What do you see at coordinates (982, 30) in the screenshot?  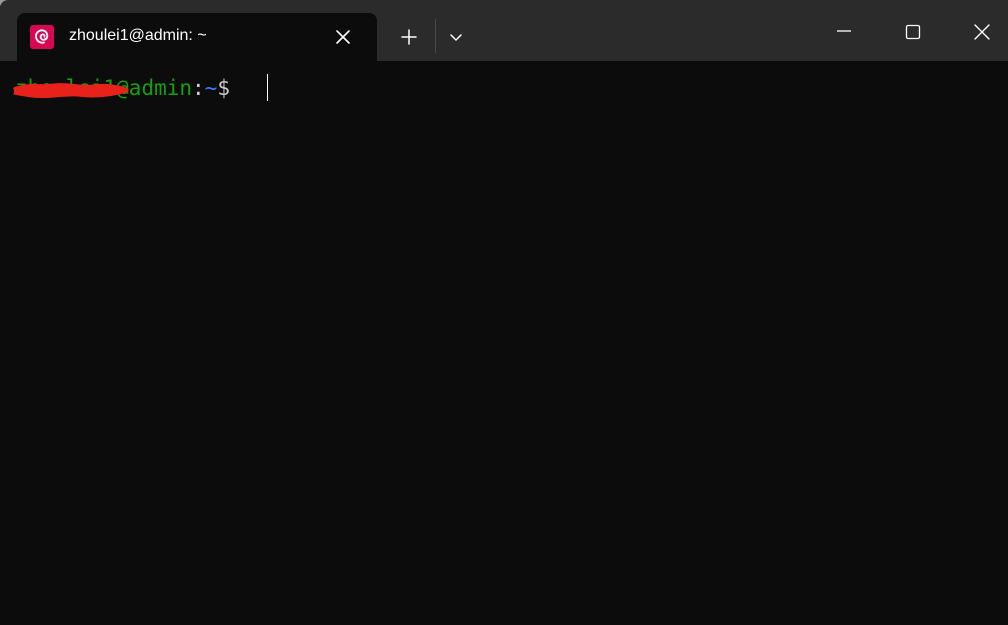 I see `close-icon` at bounding box center [982, 30].